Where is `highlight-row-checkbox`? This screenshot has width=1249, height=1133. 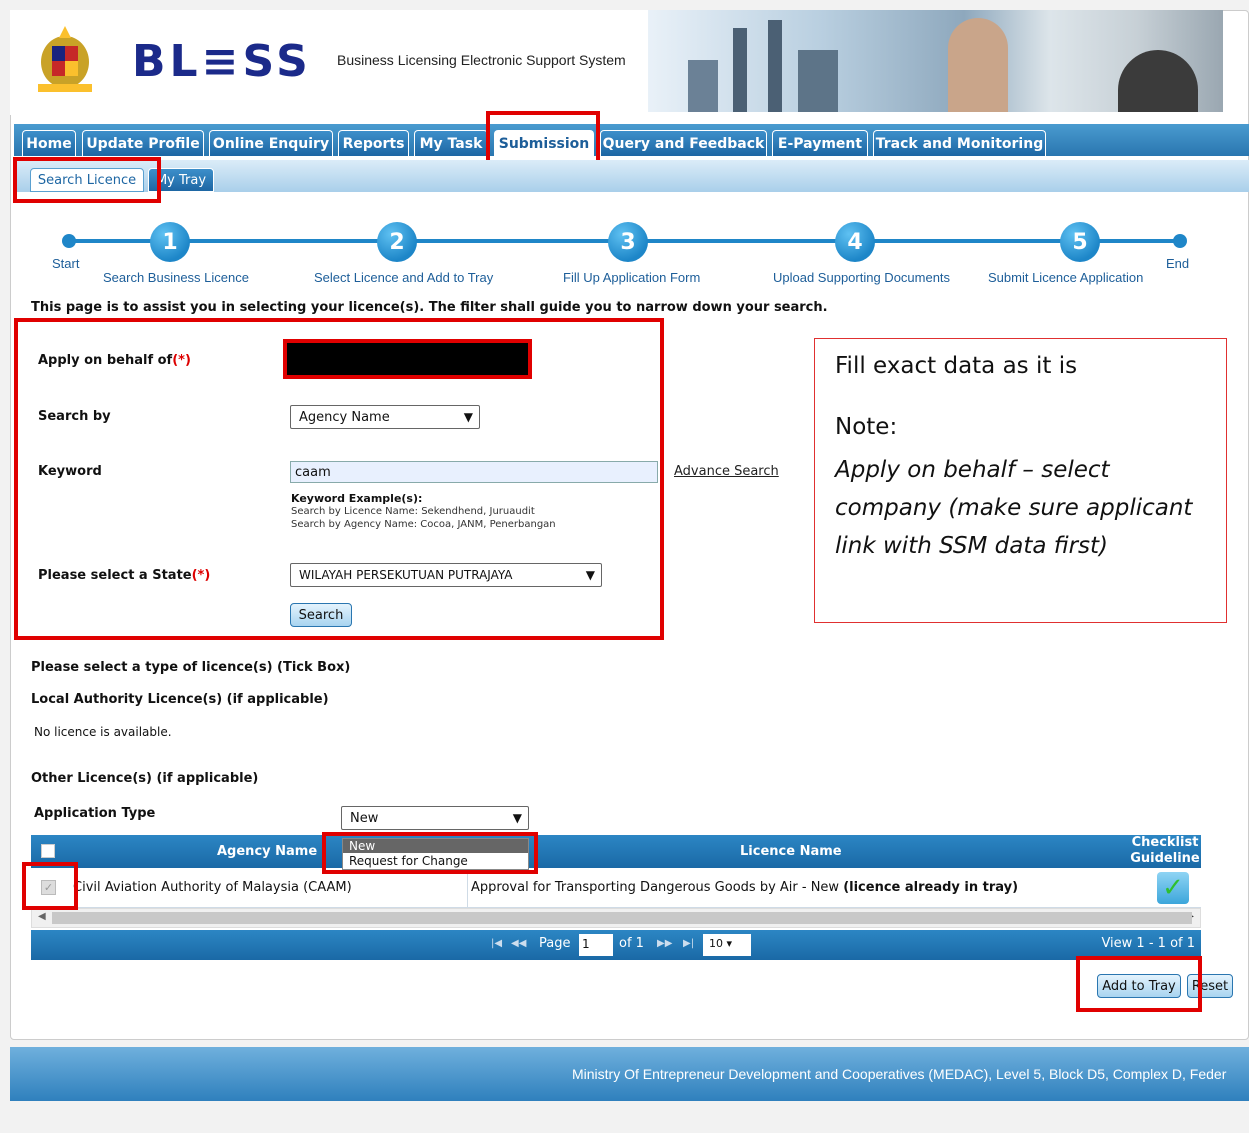 highlight-row-checkbox is located at coordinates (50, 886).